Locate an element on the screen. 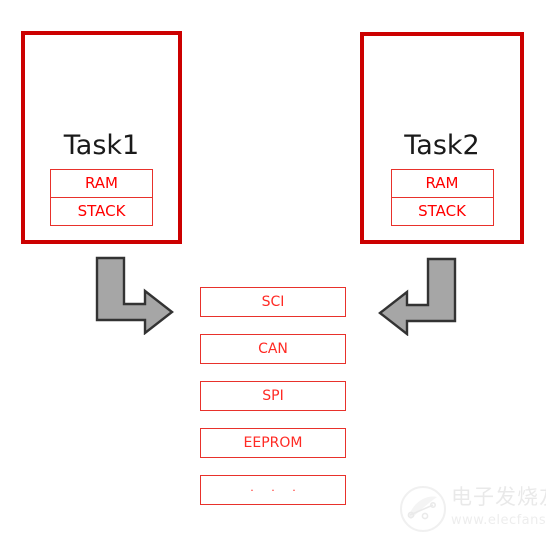 This screenshot has width=546, height=544. task1-memory-group: RAM STACK is located at coordinates (101, 197).